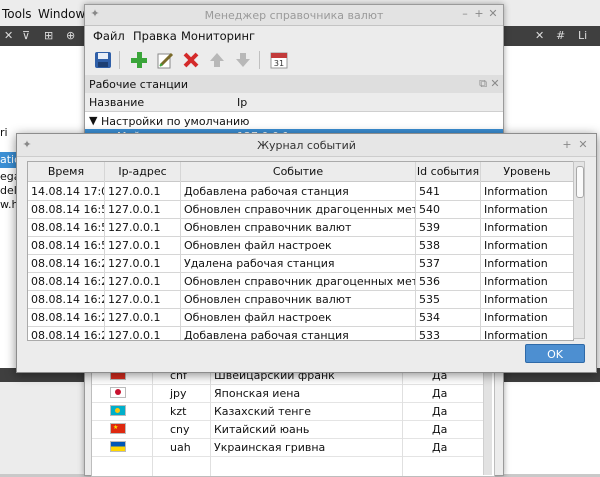 The image size is (600, 477). I want to click on ide-hash-icon: #, so click(560, 35).